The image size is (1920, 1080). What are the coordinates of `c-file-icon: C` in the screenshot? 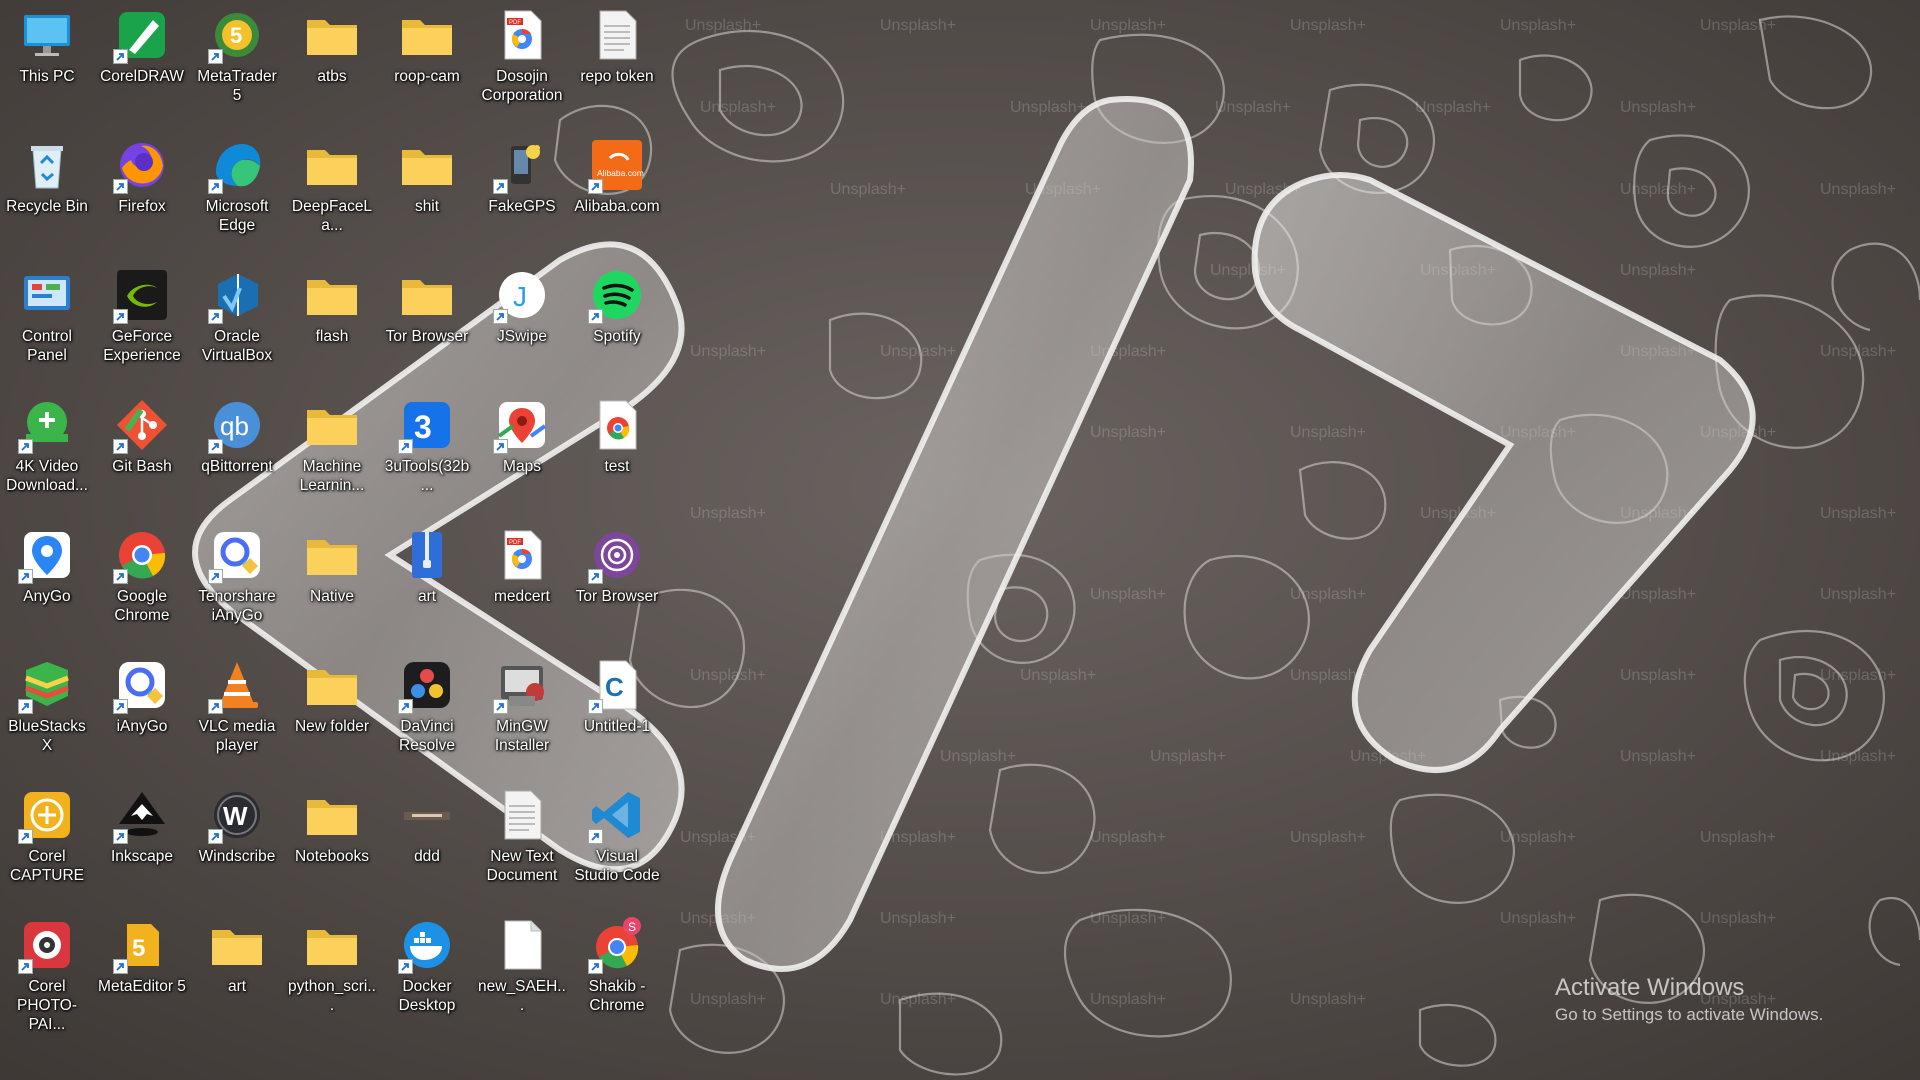 It's located at (617, 685).